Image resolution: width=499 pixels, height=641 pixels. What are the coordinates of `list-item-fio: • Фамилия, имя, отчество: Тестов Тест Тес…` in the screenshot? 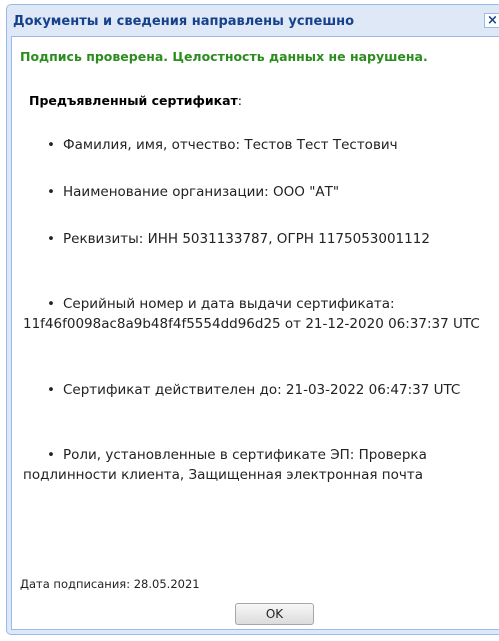 It's located at (254, 145).